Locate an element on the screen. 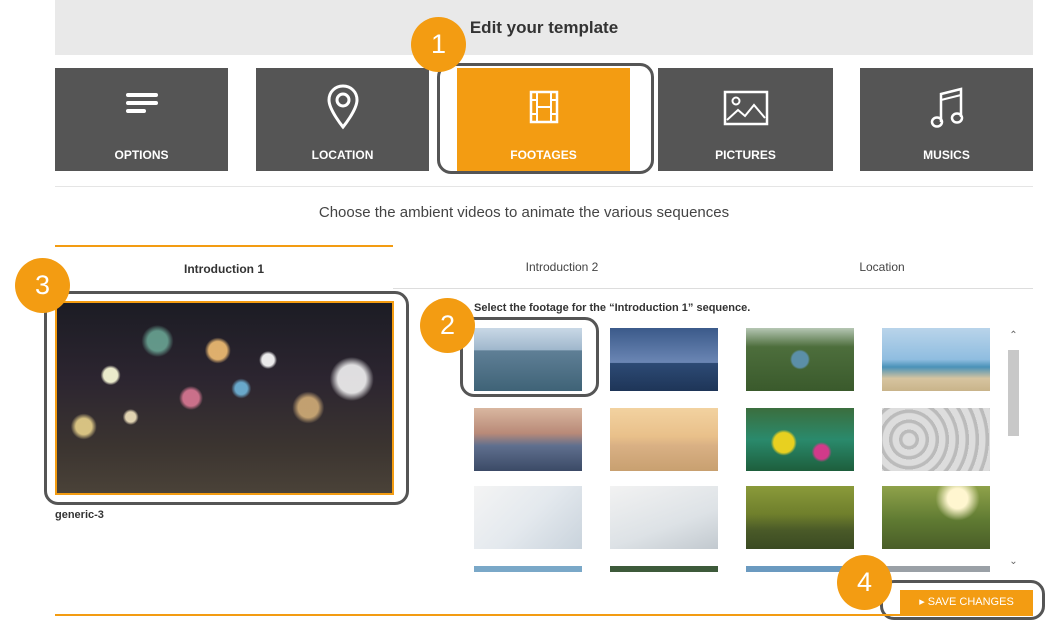  seq-tab-introduction-2: Introduction 2 is located at coordinates (562, 267).